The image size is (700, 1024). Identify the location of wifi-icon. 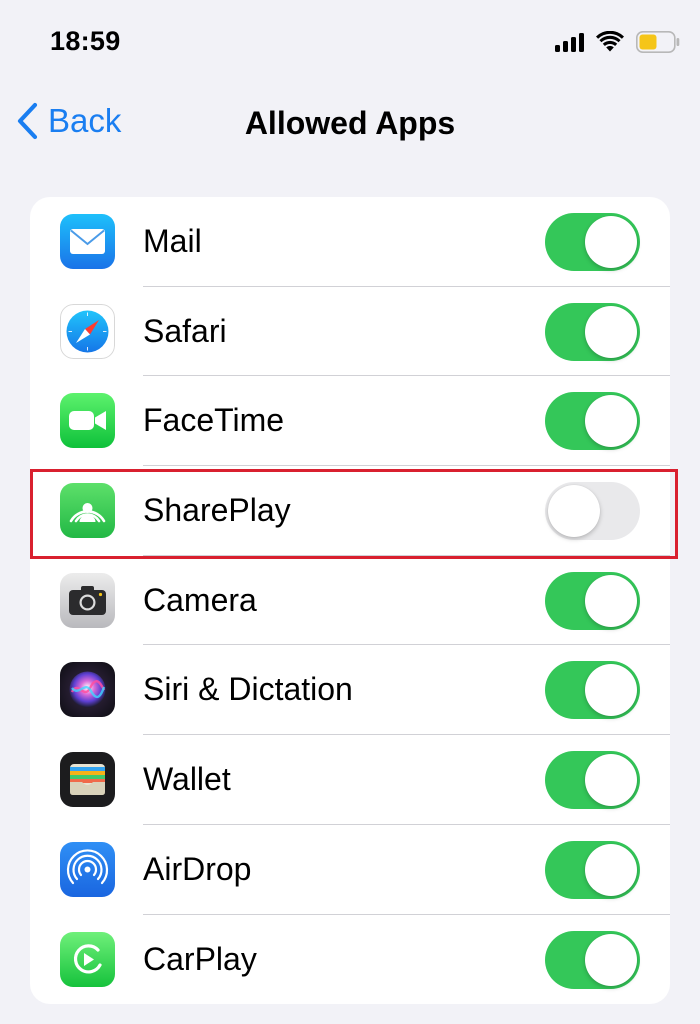
(610, 41).